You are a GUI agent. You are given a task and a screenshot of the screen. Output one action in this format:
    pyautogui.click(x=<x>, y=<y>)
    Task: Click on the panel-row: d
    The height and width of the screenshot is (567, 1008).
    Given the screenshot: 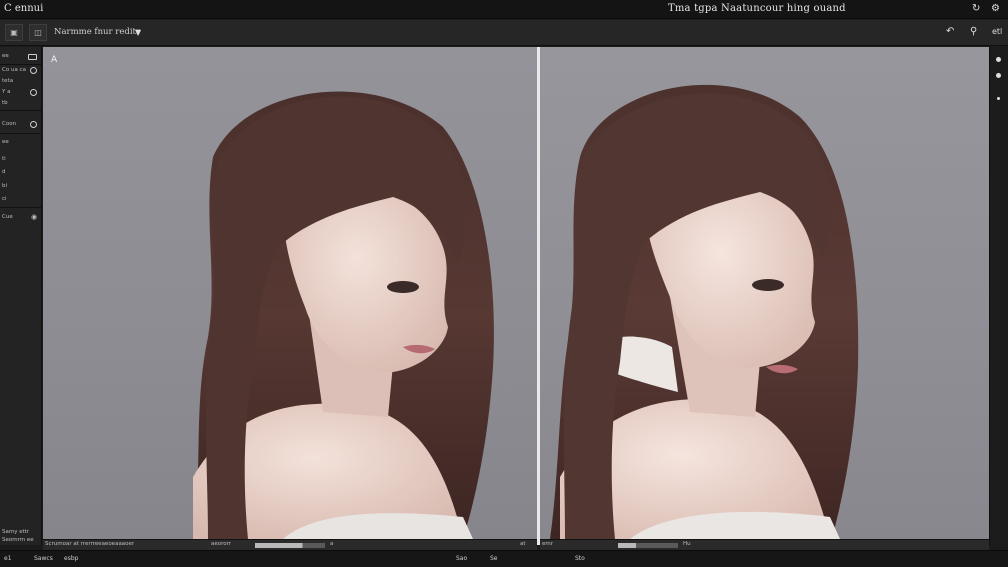 What is the action you would take?
    pyautogui.click(x=21, y=172)
    